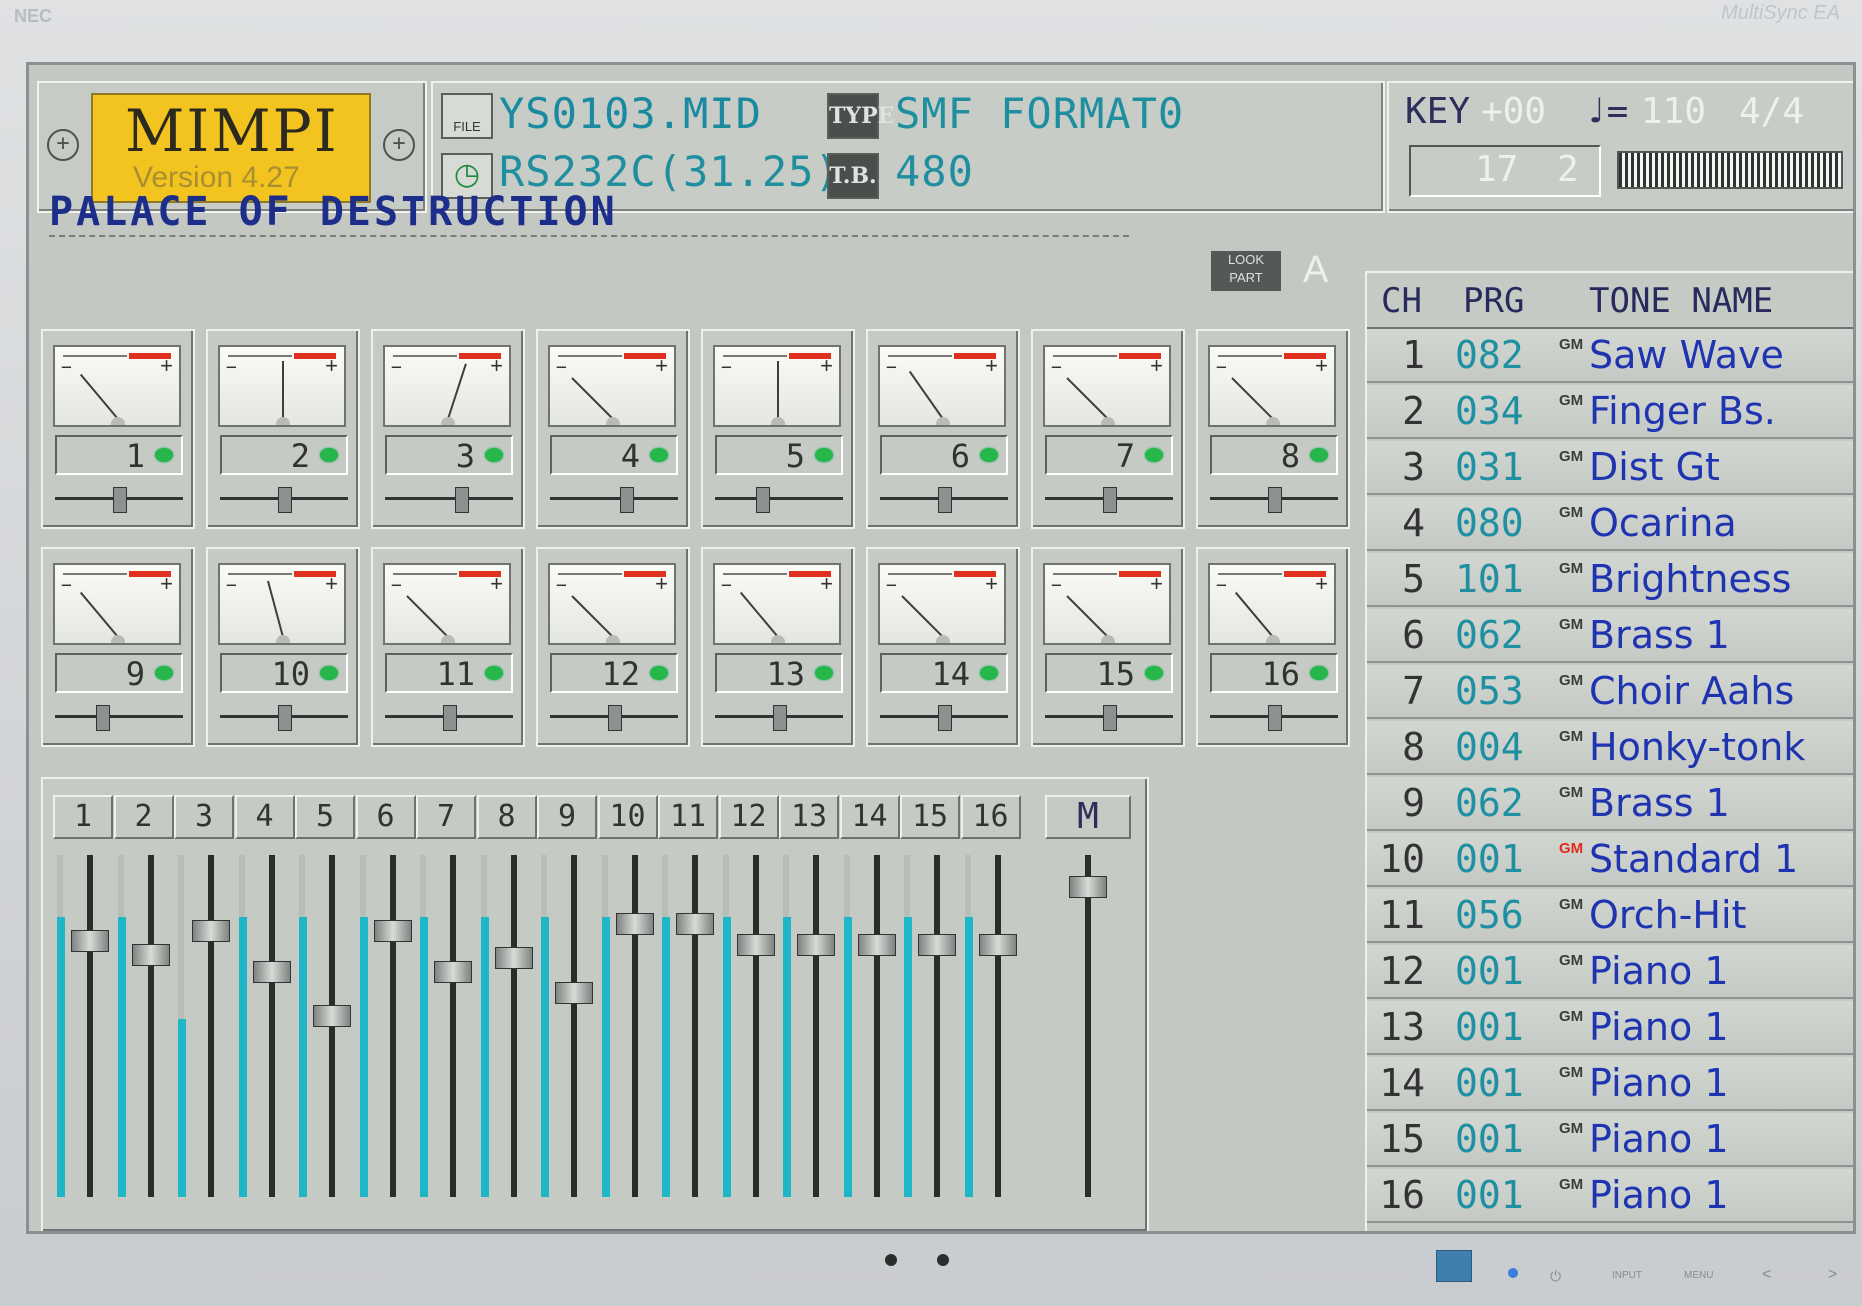  I want to click on table-row: 6 062 GM Brass 1, so click(1610, 636).